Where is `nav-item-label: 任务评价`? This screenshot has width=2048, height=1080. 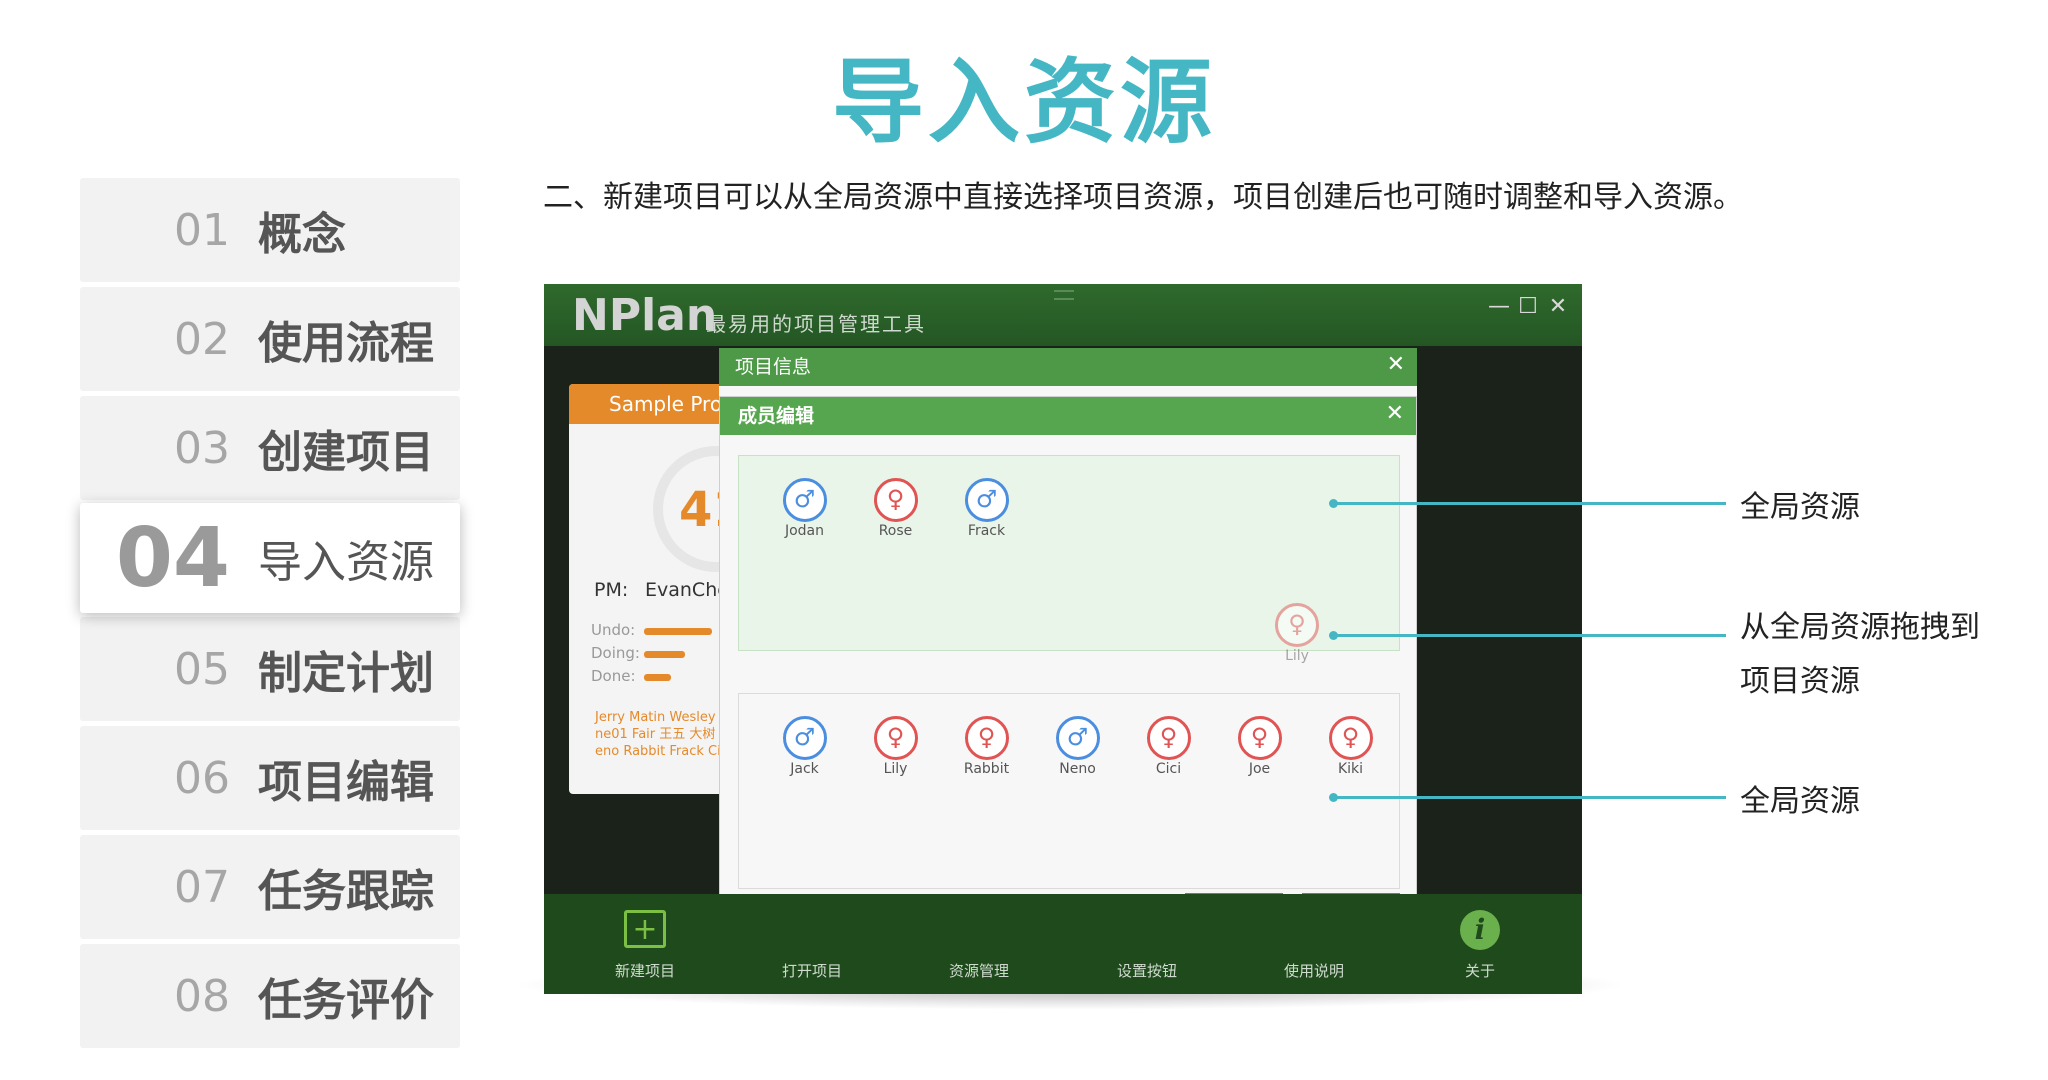
nav-item-label: 任务评价 is located at coordinates (346, 1000).